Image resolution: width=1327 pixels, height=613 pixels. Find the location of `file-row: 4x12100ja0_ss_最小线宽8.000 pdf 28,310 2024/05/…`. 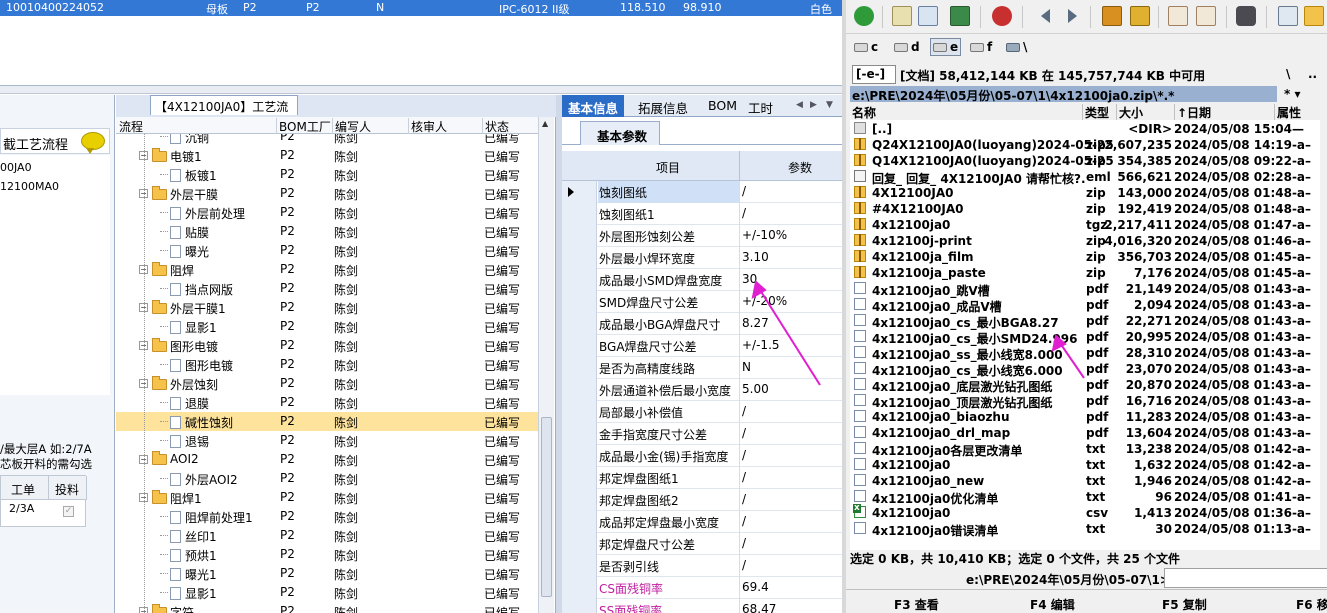

file-row: 4x12100ja0_ss_最小线宽8.000 pdf 28,310 2024/05/… is located at coordinates (1085, 353).